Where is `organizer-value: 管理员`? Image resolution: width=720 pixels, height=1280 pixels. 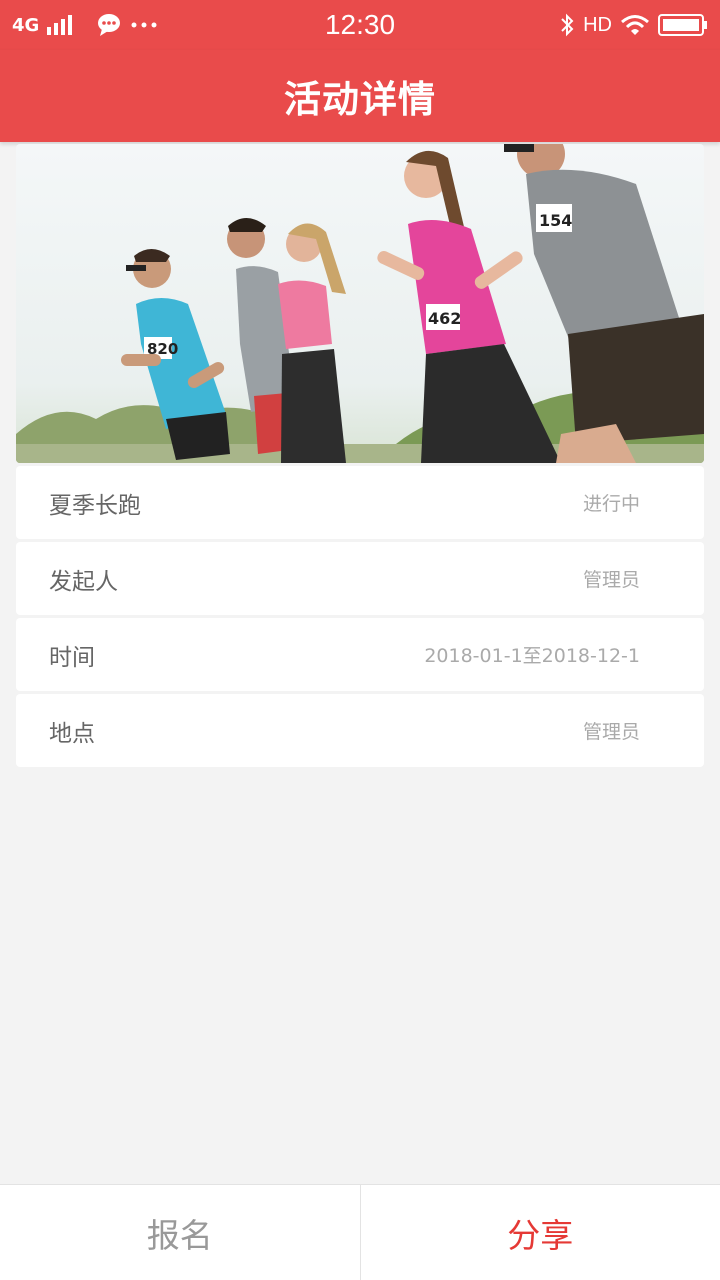
organizer-value: 管理员 is located at coordinates (611, 580).